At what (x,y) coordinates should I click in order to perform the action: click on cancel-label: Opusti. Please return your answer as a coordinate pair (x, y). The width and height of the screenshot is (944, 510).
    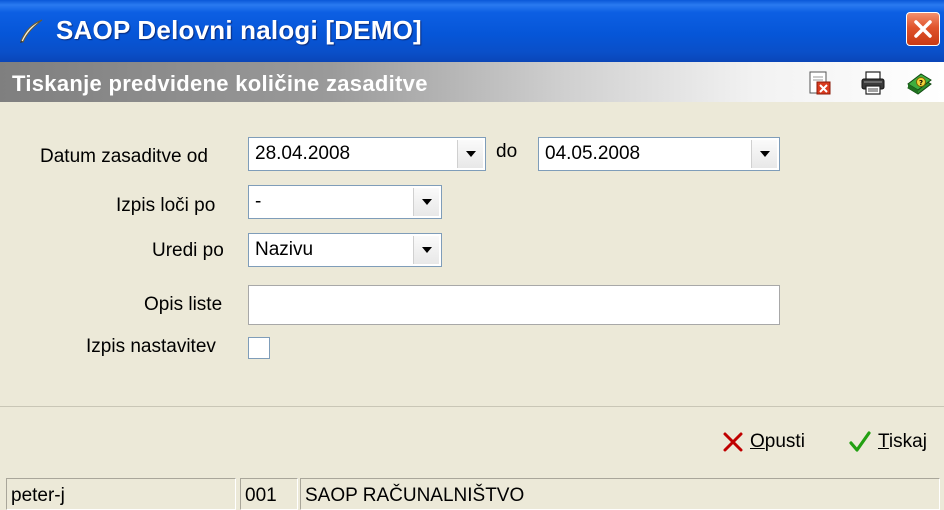
    Looking at the image, I should click on (777, 441).